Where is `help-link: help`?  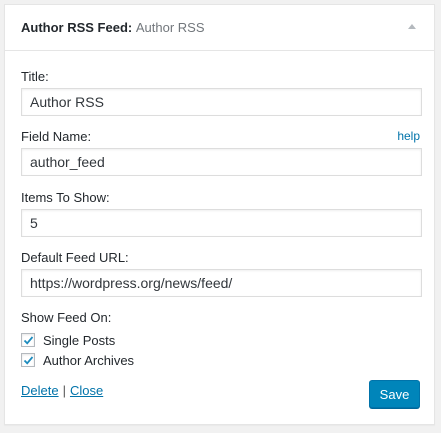
help-link: help is located at coordinates (408, 136).